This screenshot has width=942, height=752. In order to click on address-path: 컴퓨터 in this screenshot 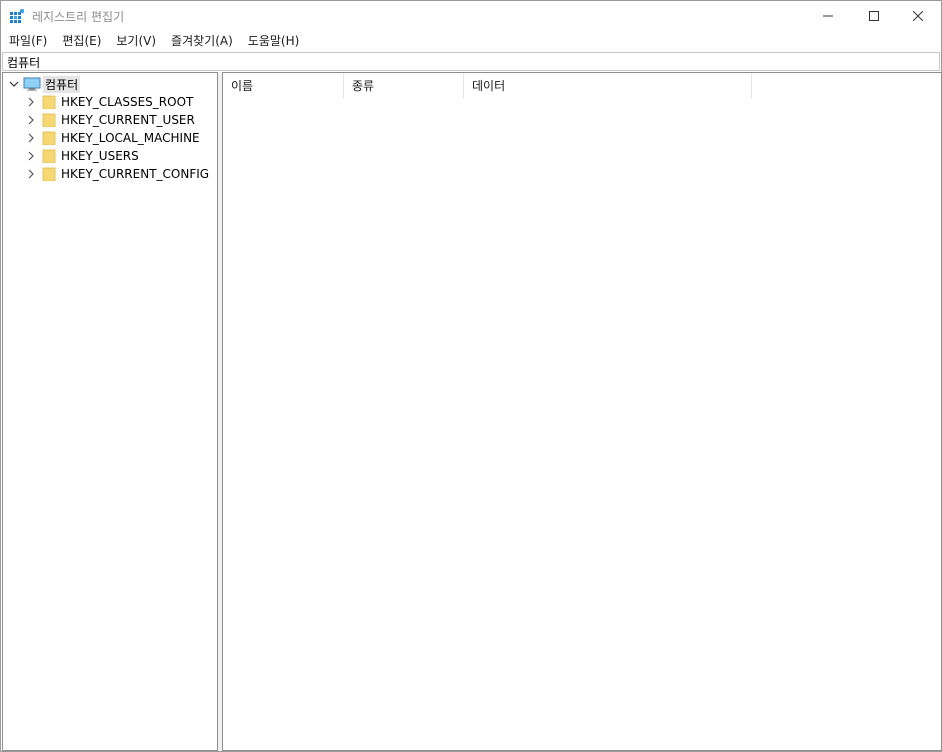, I will do `click(24, 63)`.